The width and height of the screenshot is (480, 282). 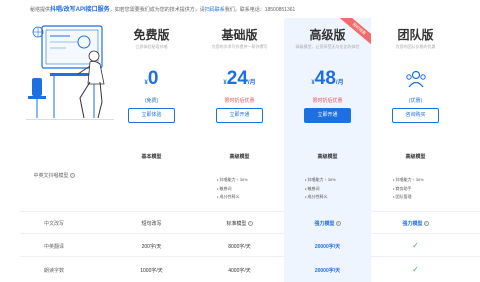 What do you see at coordinates (239, 247) in the screenshot?
I see `cell-value: 8000字/天` at bounding box center [239, 247].